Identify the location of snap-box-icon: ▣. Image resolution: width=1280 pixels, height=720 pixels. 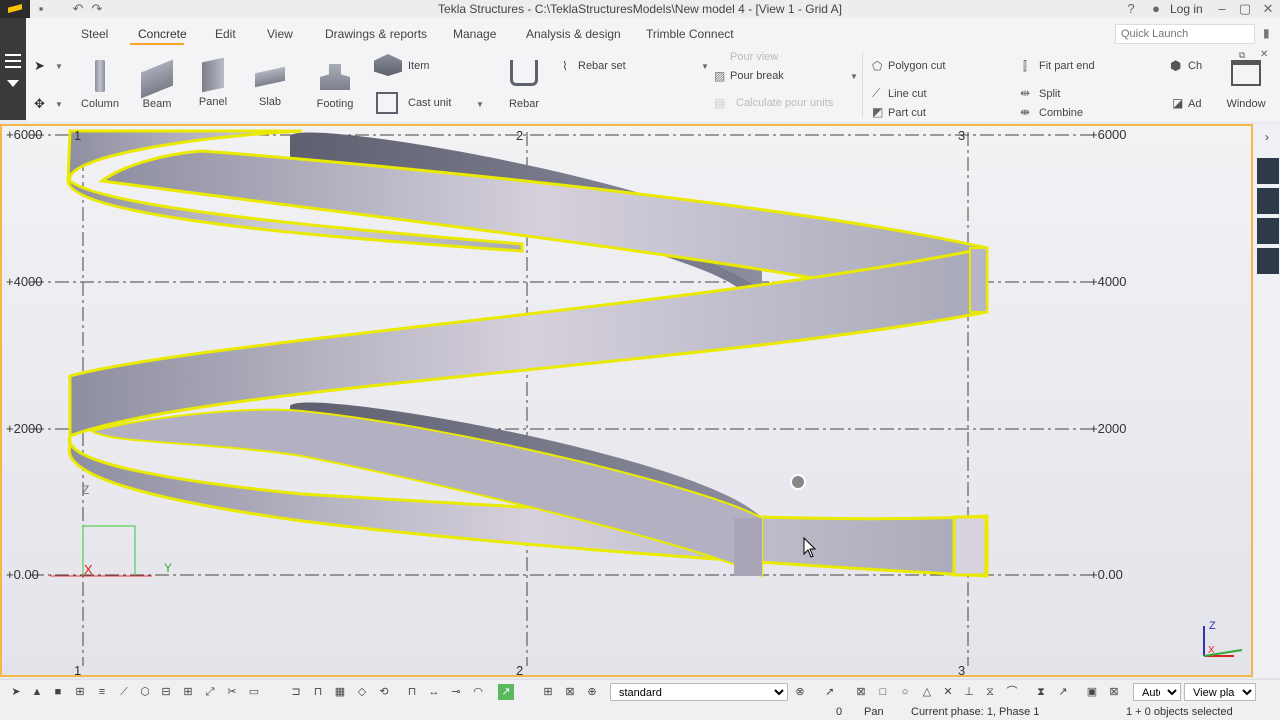
(1092, 692).